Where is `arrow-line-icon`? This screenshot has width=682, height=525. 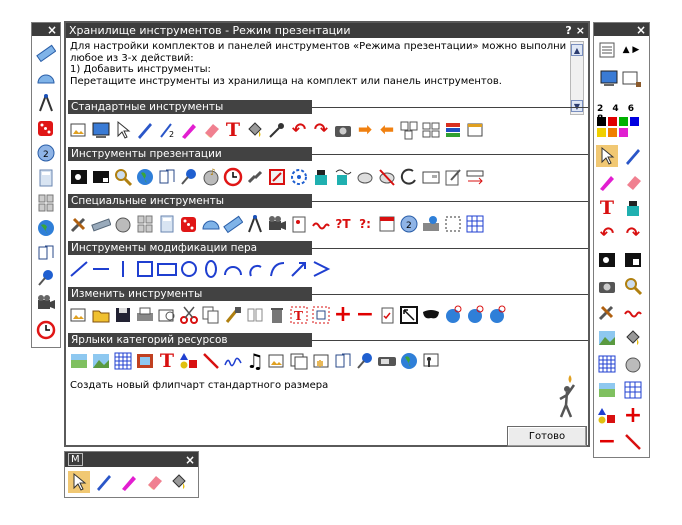 arrow-line-icon is located at coordinates (299, 269).